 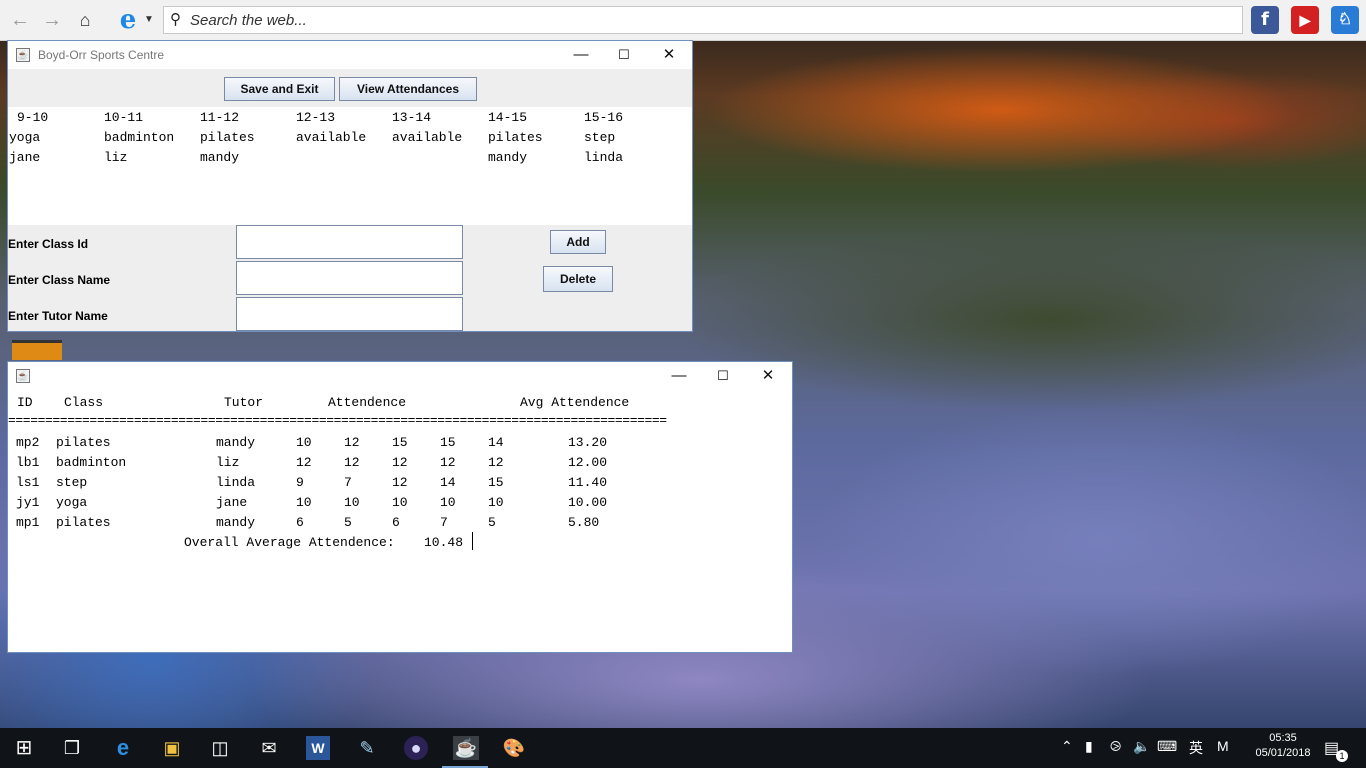 What do you see at coordinates (139, 137) in the screenshot?
I see `class-slot: badminton` at bounding box center [139, 137].